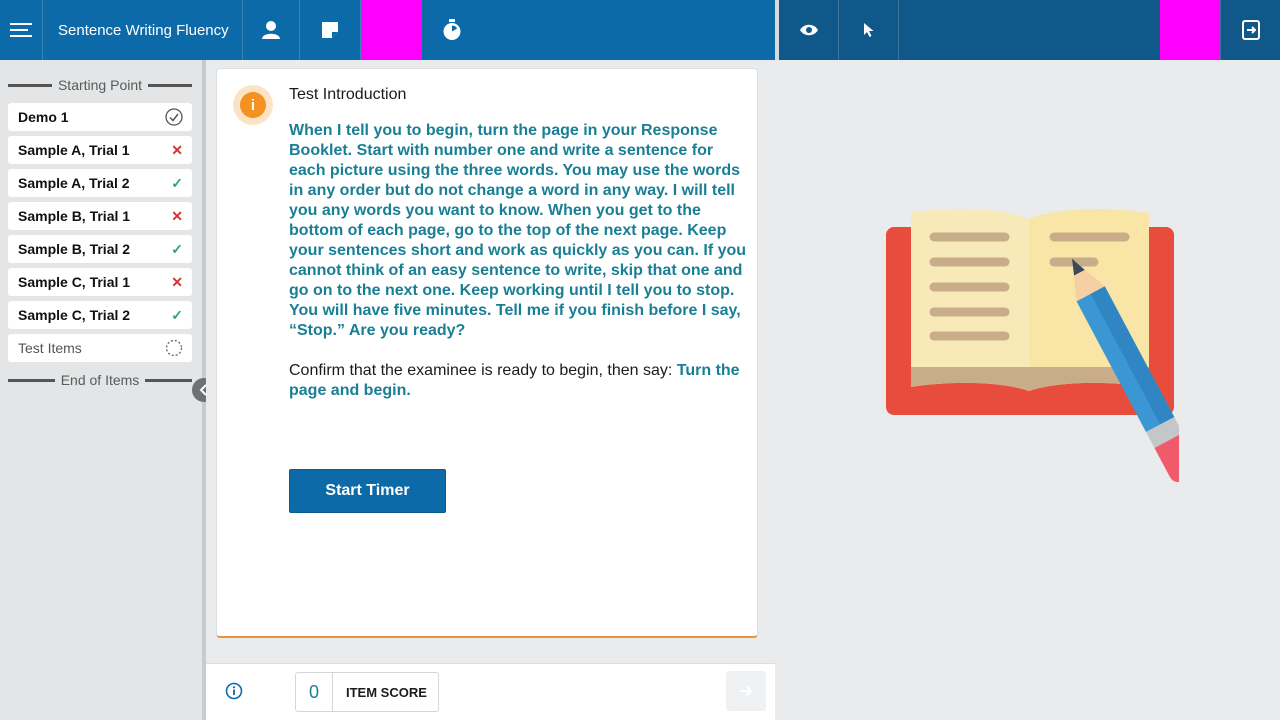  Describe the element at coordinates (174, 348) in the screenshot. I see `pending-circle-icon` at that location.